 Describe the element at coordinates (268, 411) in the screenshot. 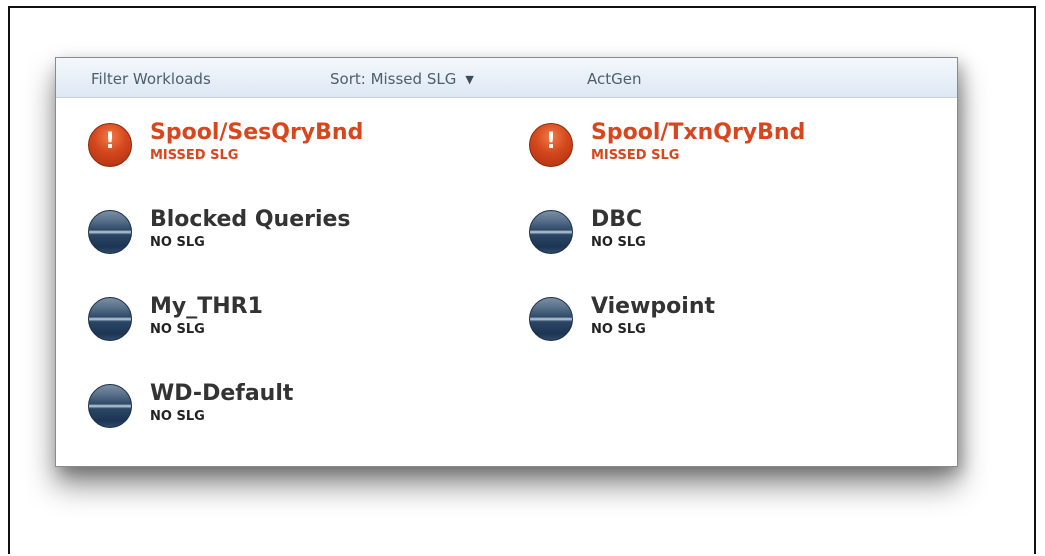

I see `workload-item-wd-default: WD-Default NO SLG` at that location.